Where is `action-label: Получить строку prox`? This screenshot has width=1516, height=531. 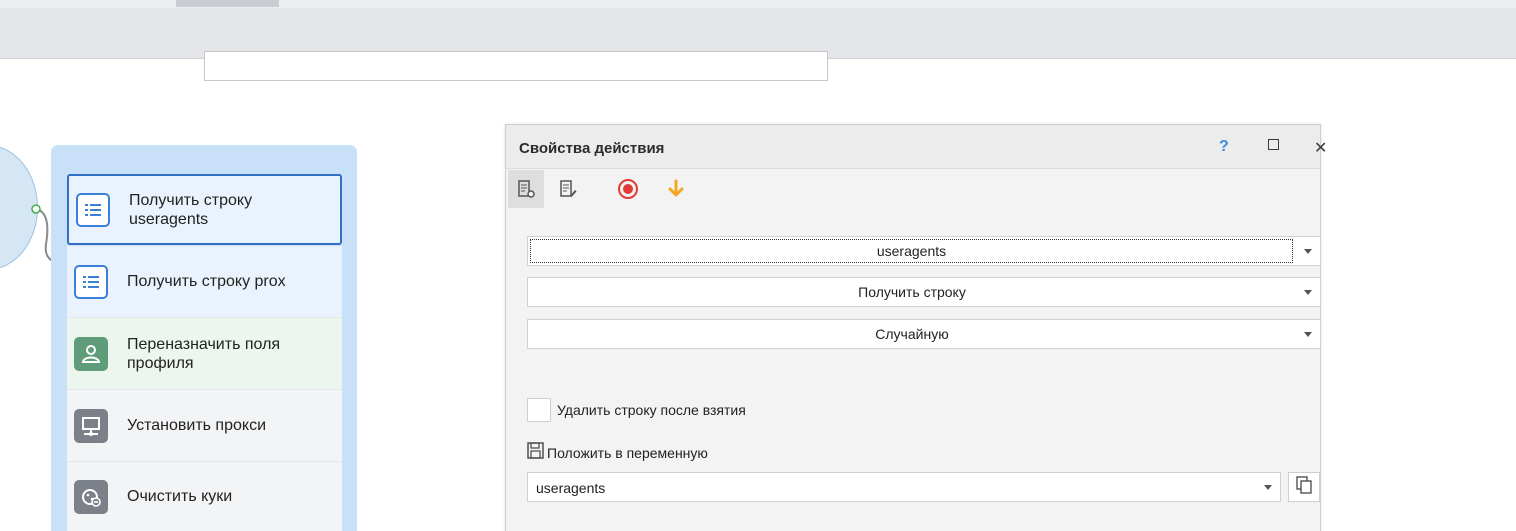 action-label: Получить строку prox is located at coordinates (206, 281).